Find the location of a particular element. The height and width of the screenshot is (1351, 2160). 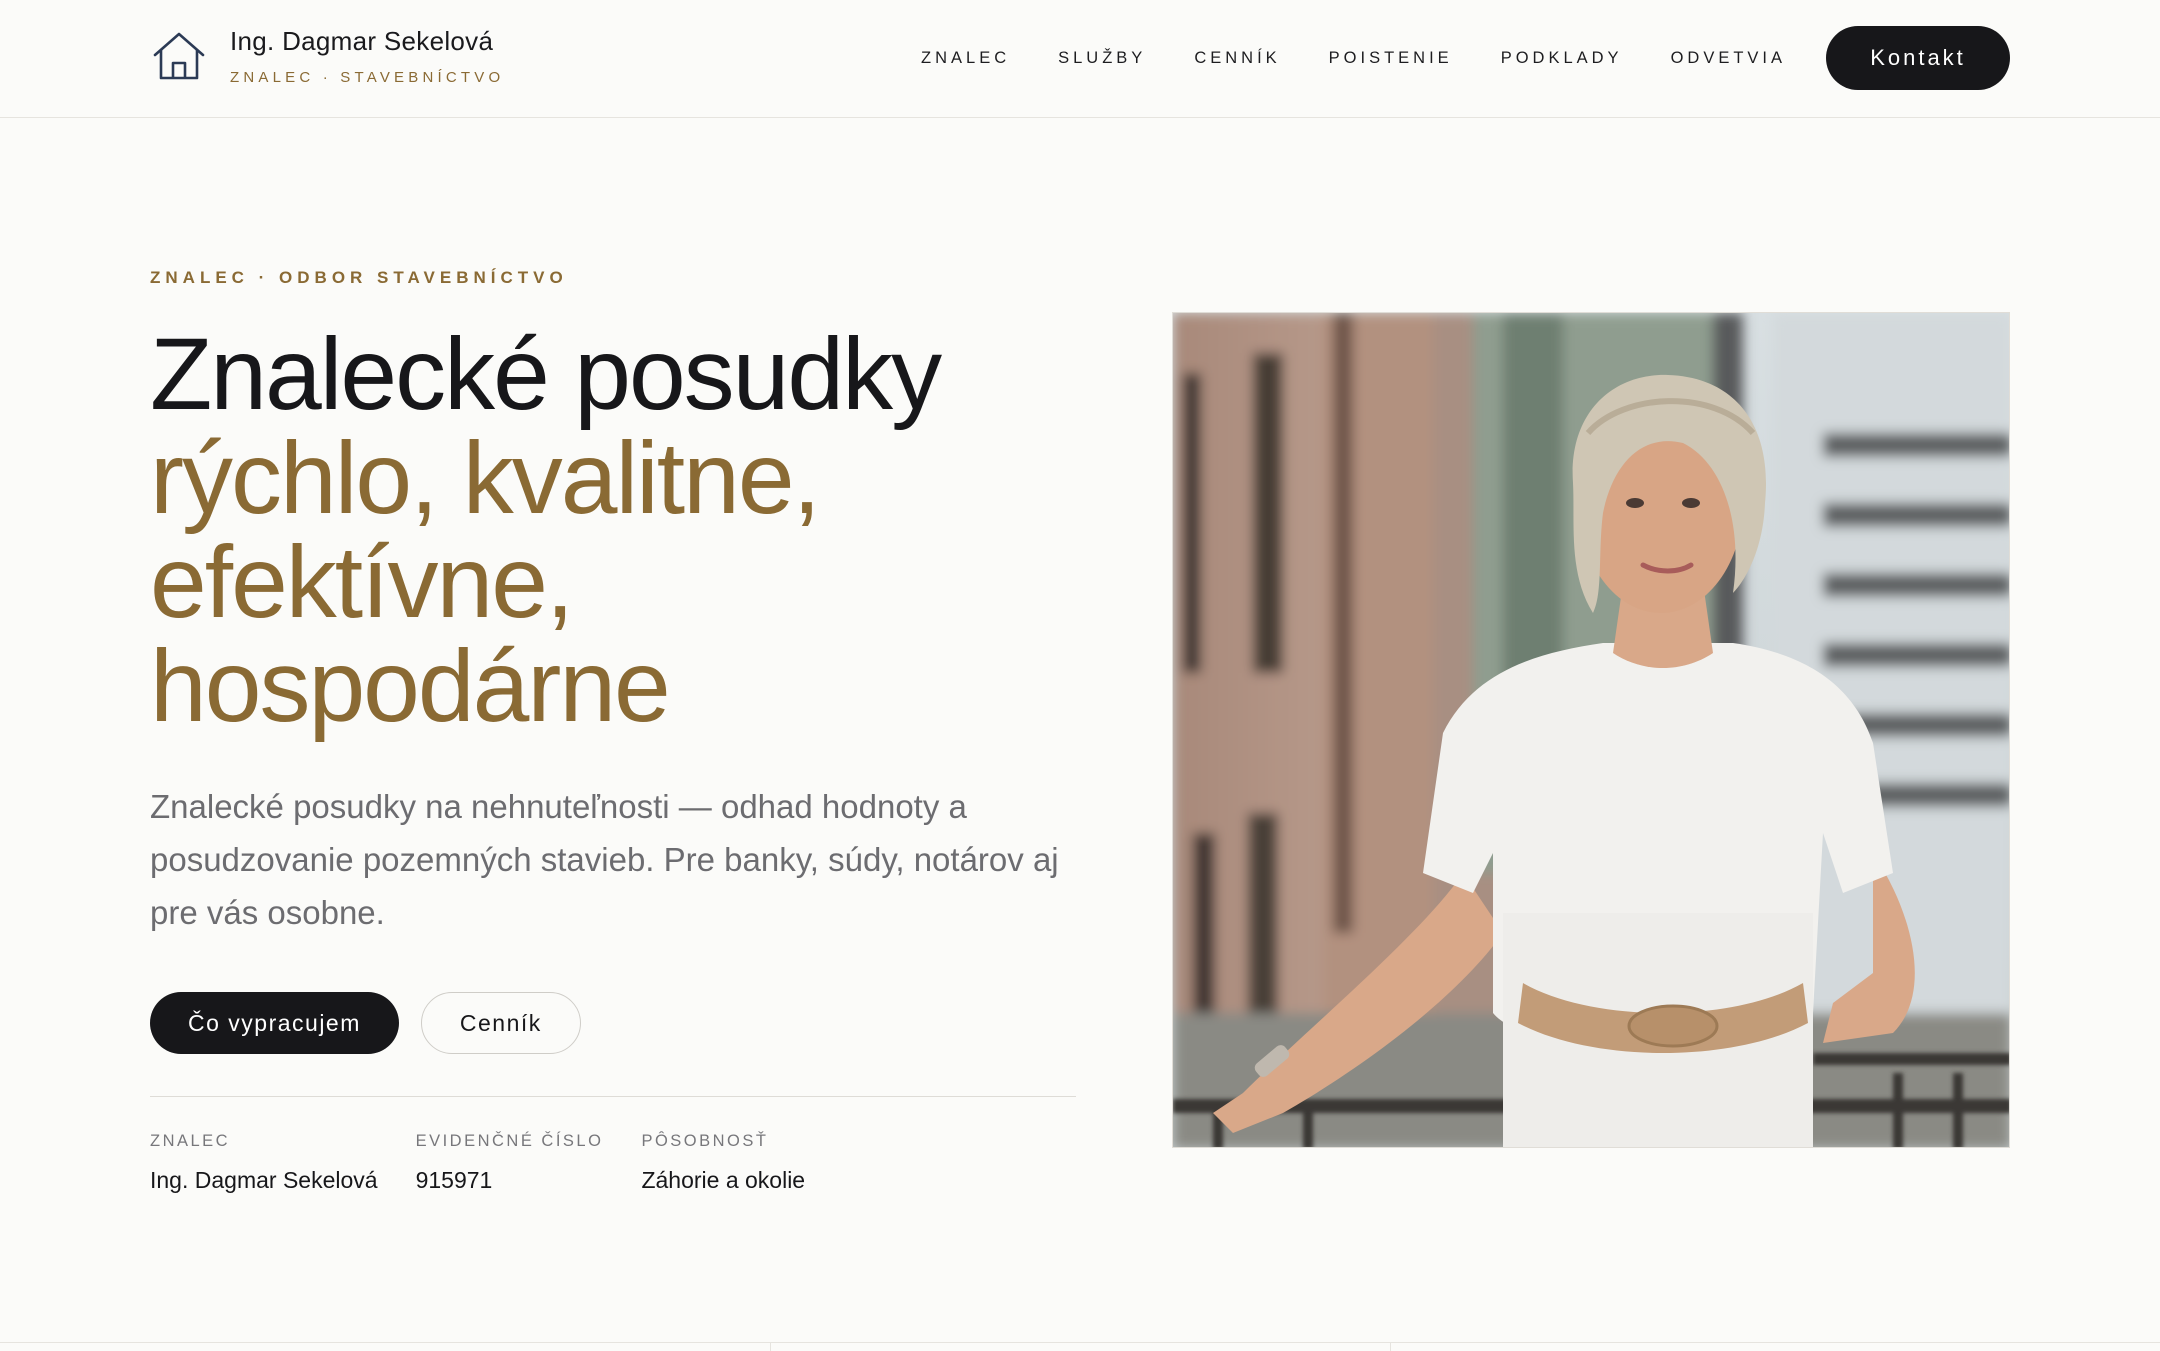

headline-accent-line-3: hospodárne is located at coordinates (410, 686).